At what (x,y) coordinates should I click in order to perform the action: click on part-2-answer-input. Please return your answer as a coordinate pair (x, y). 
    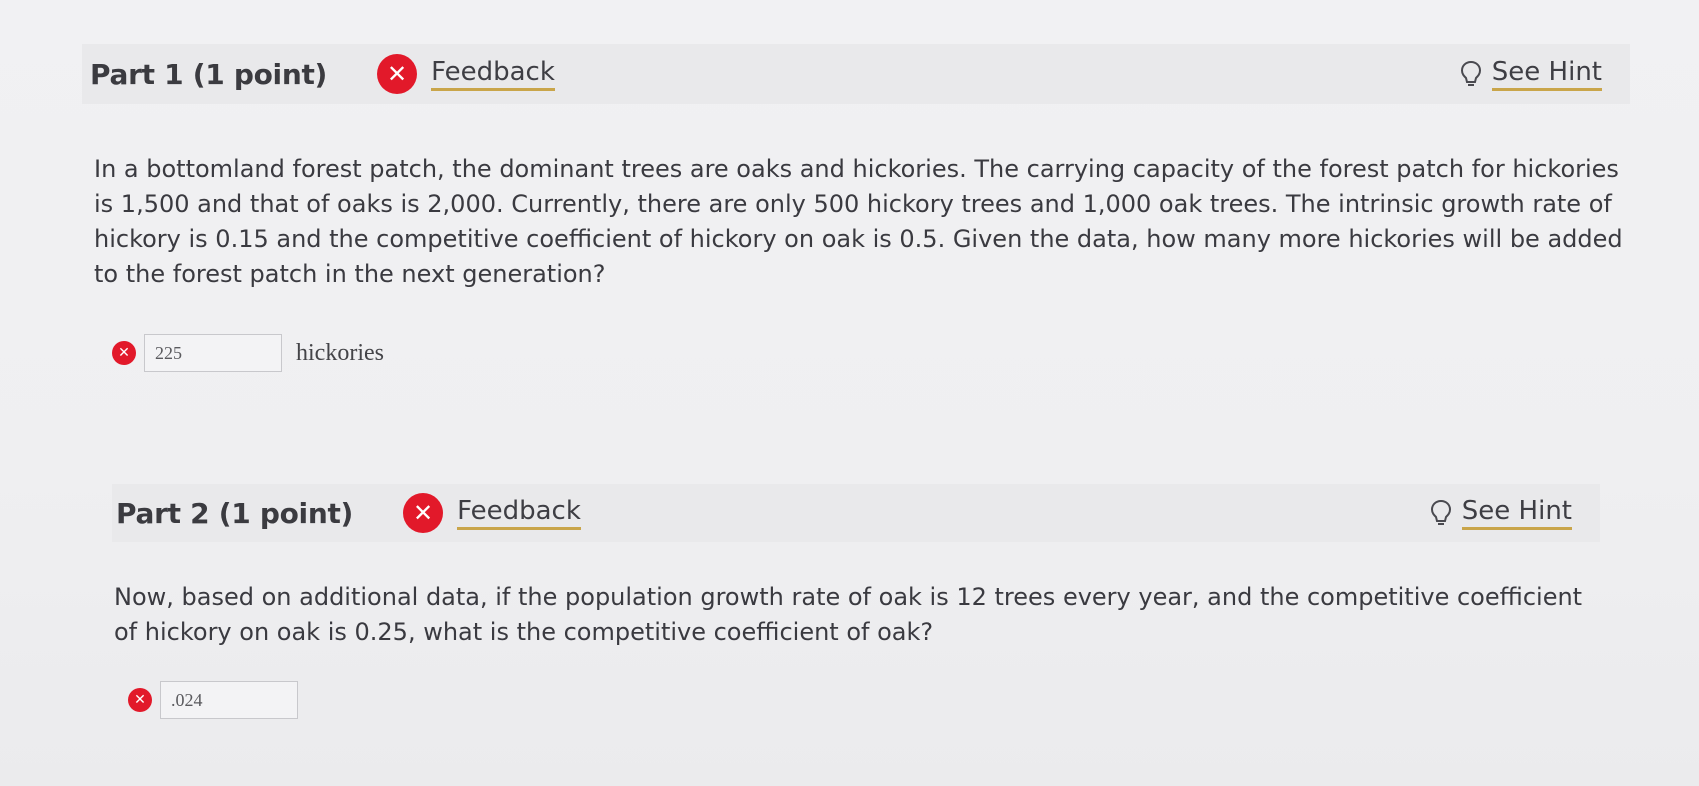
    Looking at the image, I should click on (229, 700).